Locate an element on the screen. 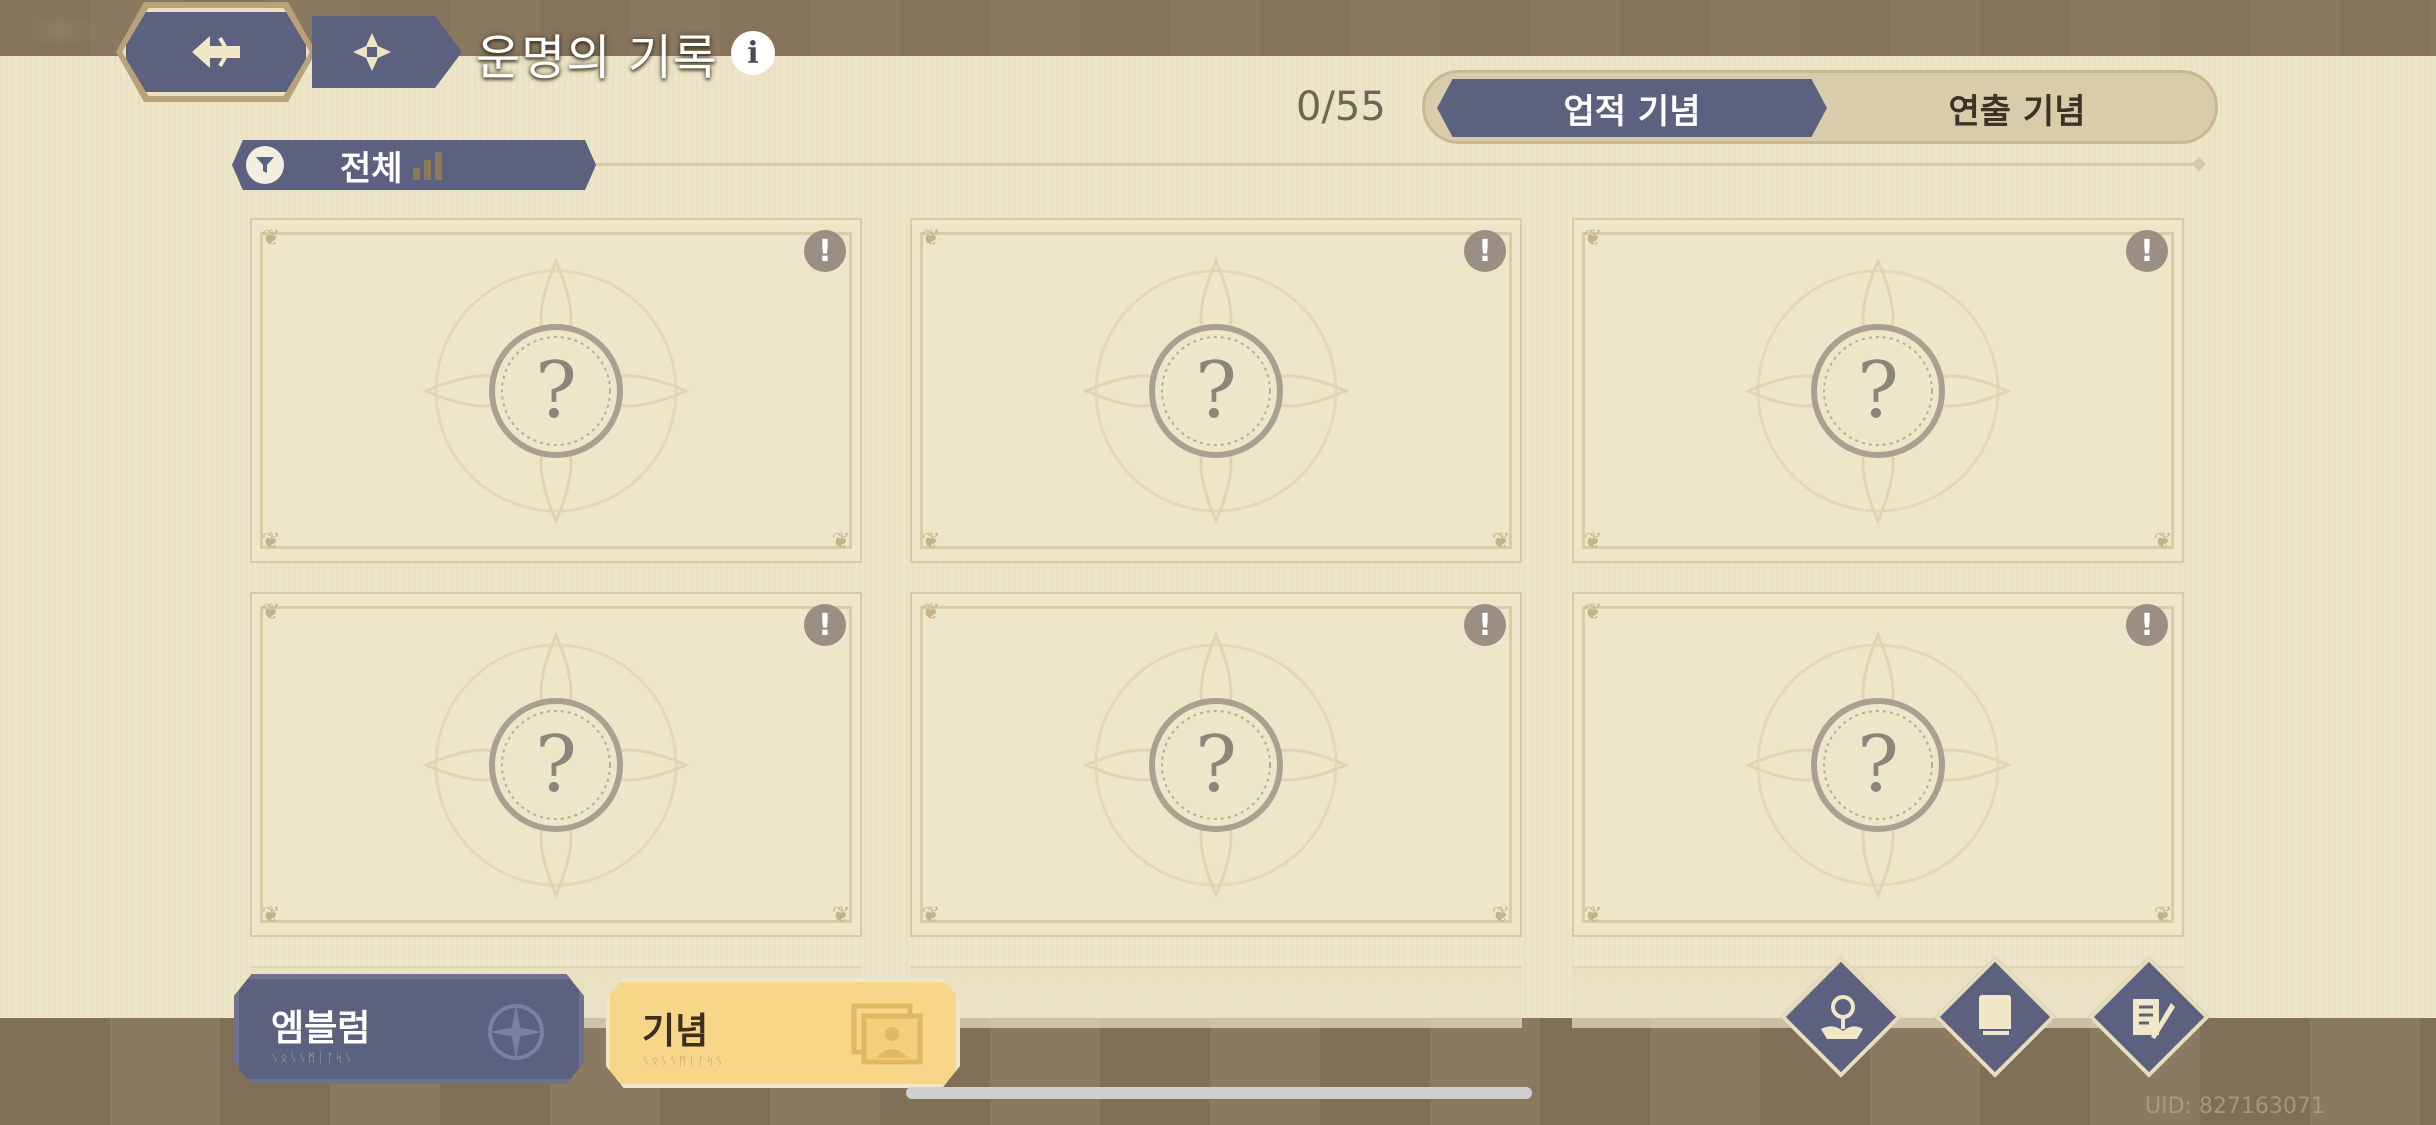 The height and width of the screenshot is (1125, 2436). bottom-tab-memorial: 기념 ᛊᛟᛊᛊᛗᛁᛚᛋᛊ is located at coordinates (783, 1033).